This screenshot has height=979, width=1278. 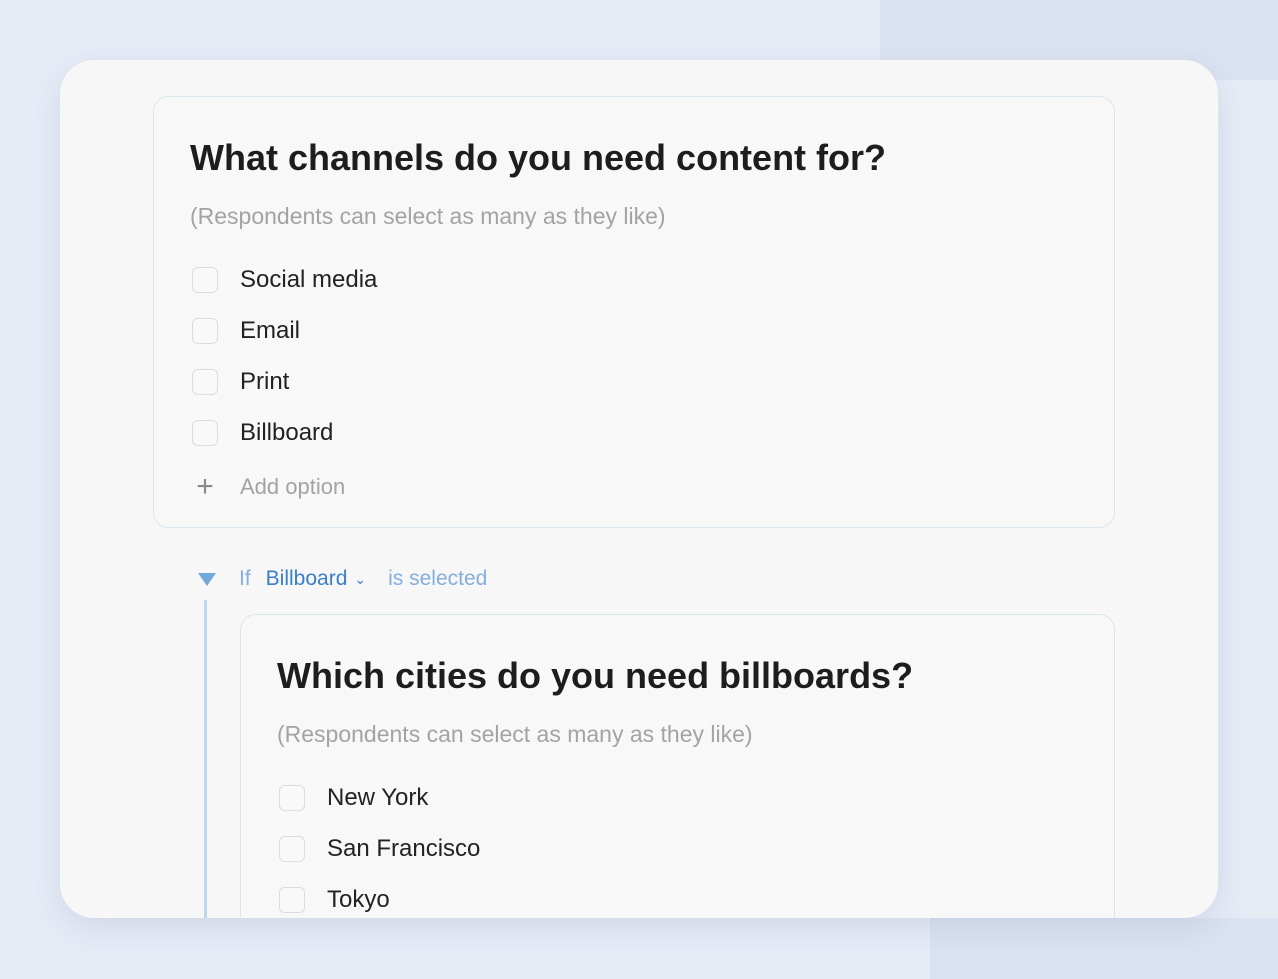 What do you see at coordinates (538, 158) in the screenshot?
I see `question-title: What channels do you need content for?` at bounding box center [538, 158].